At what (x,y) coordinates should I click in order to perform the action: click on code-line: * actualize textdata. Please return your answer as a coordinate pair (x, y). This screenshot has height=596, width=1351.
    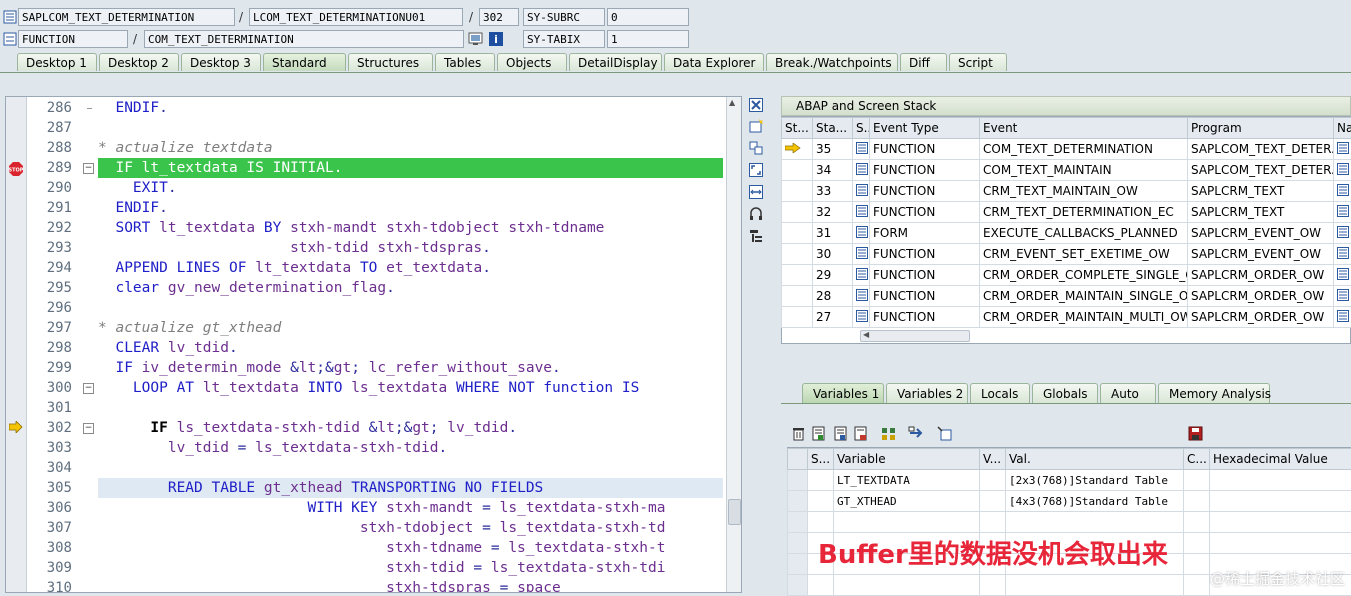
    Looking at the image, I should click on (410, 148).